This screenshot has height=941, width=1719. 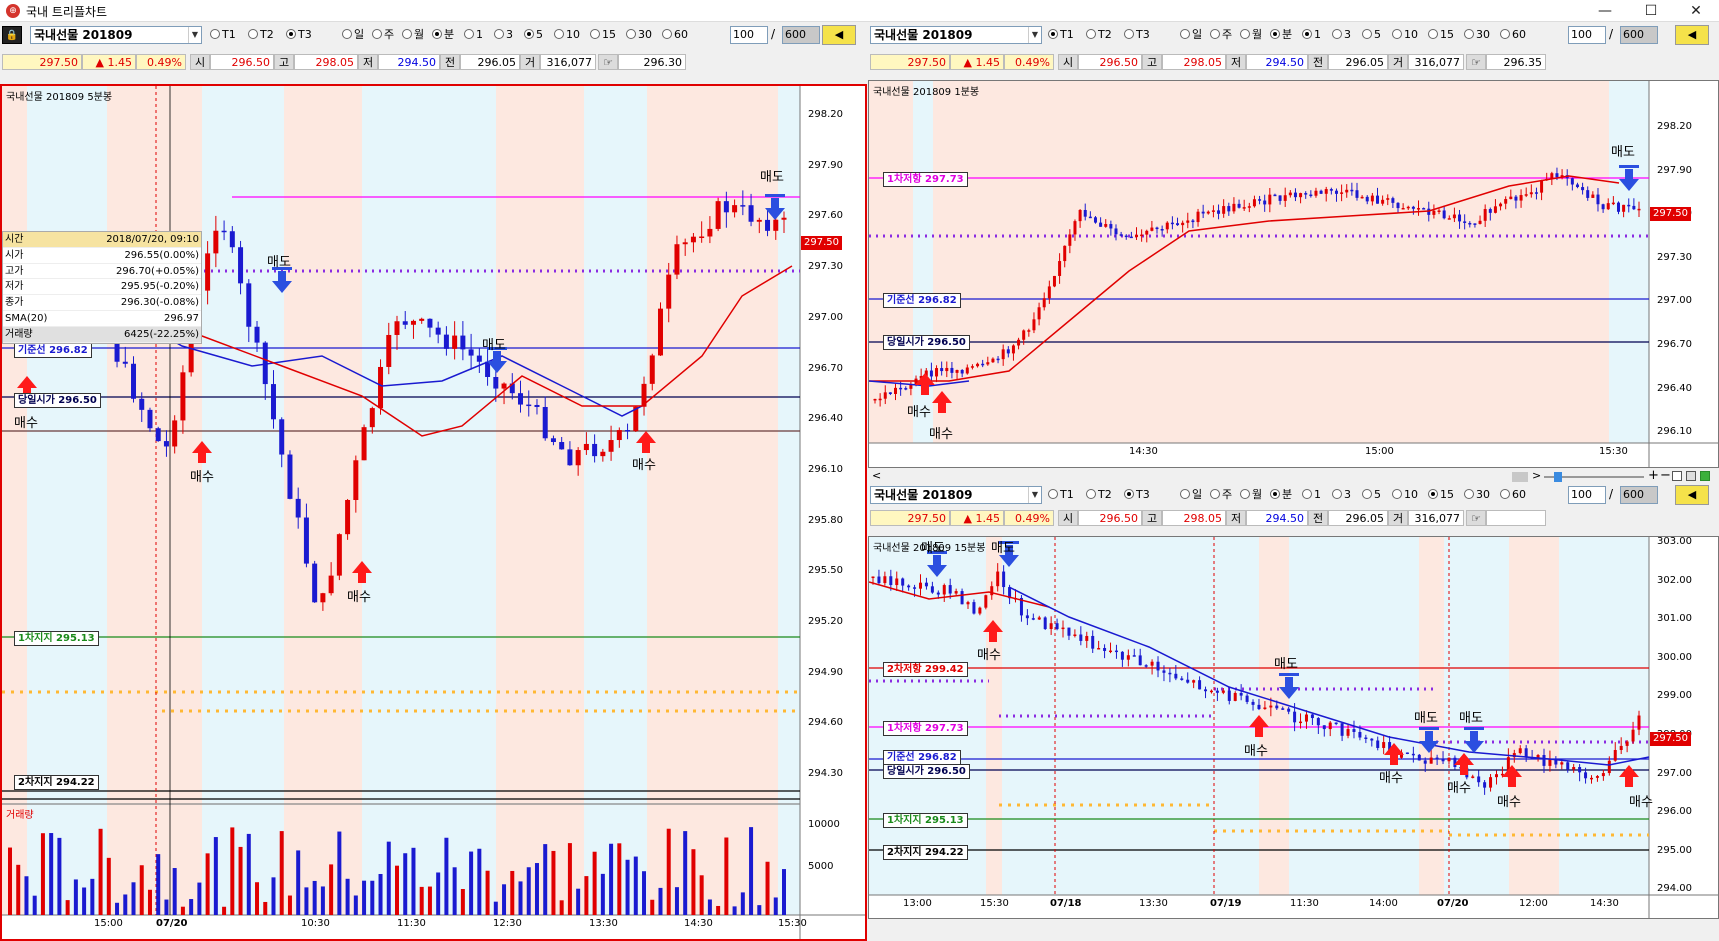 I want to click on maximize-button: ☐, so click(x=1651, y=11).